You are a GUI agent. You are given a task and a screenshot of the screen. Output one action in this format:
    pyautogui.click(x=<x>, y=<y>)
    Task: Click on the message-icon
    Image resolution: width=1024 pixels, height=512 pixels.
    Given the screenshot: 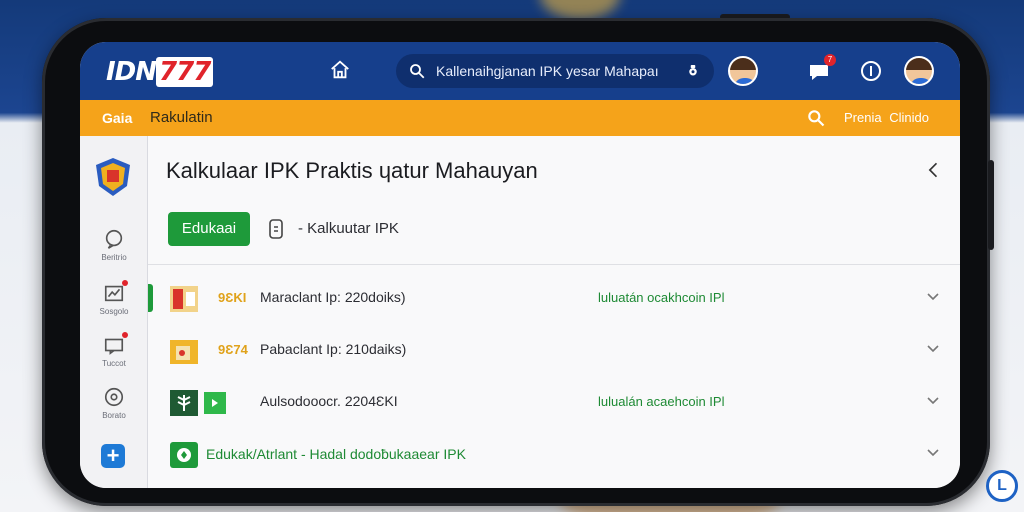 What is the action you would take?
    pyautogui.click(x=115, y=344)
    